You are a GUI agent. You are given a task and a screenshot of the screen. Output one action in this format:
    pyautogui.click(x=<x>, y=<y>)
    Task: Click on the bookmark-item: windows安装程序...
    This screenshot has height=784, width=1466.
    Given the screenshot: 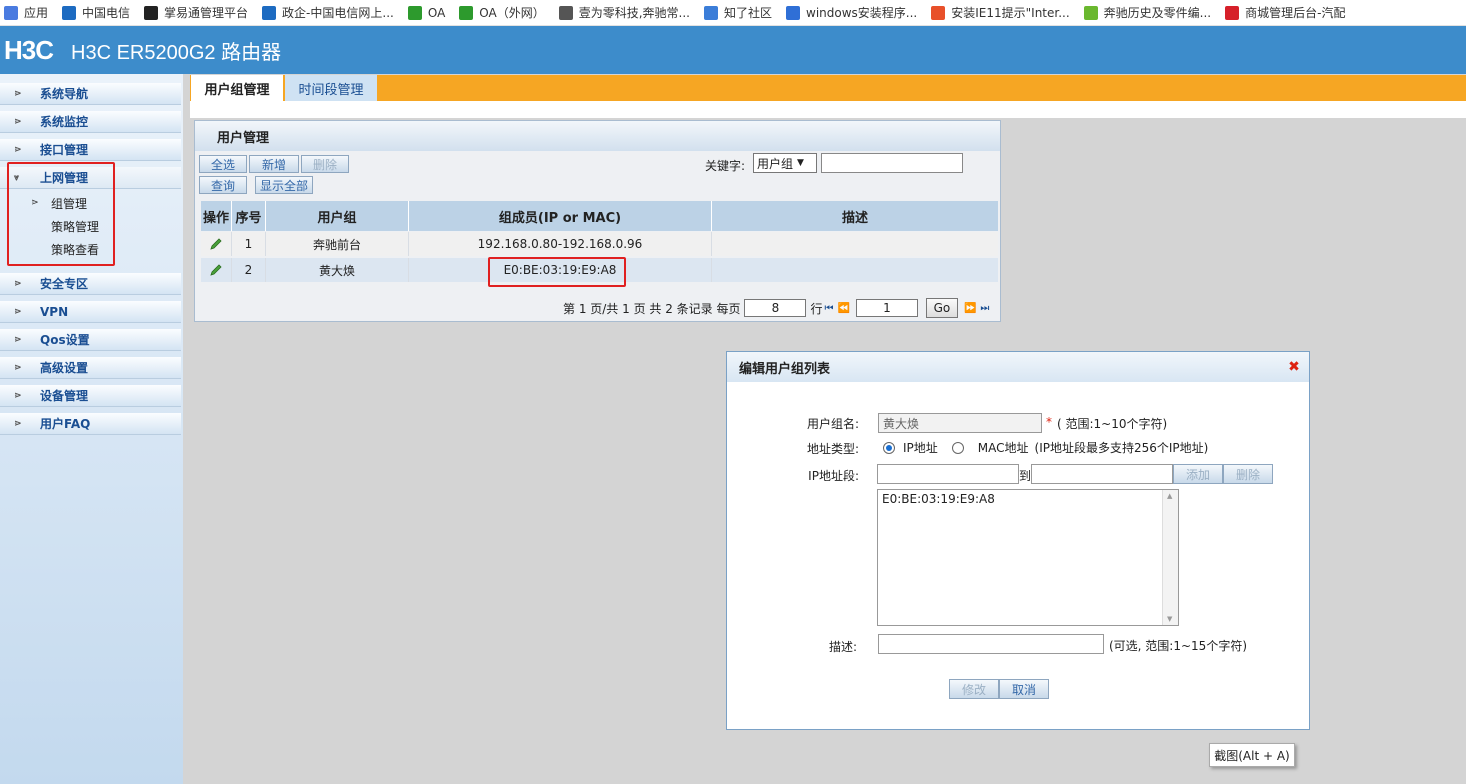 What is the action you would take?
    pyautogui.click(x=851, y=12)
    